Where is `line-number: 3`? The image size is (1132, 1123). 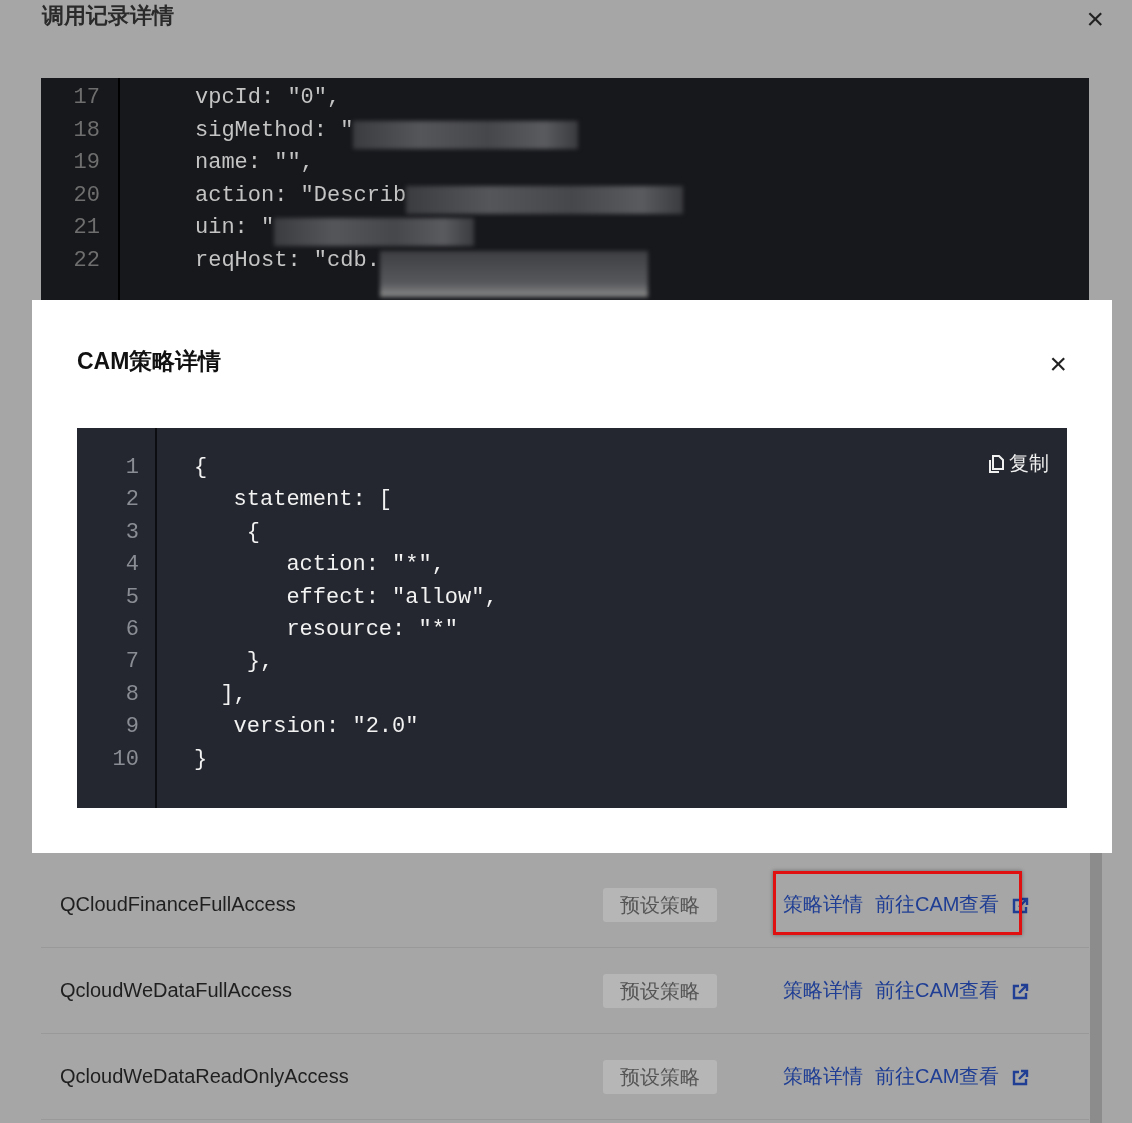
line-number: 3 is located at coordinates (132, 533).